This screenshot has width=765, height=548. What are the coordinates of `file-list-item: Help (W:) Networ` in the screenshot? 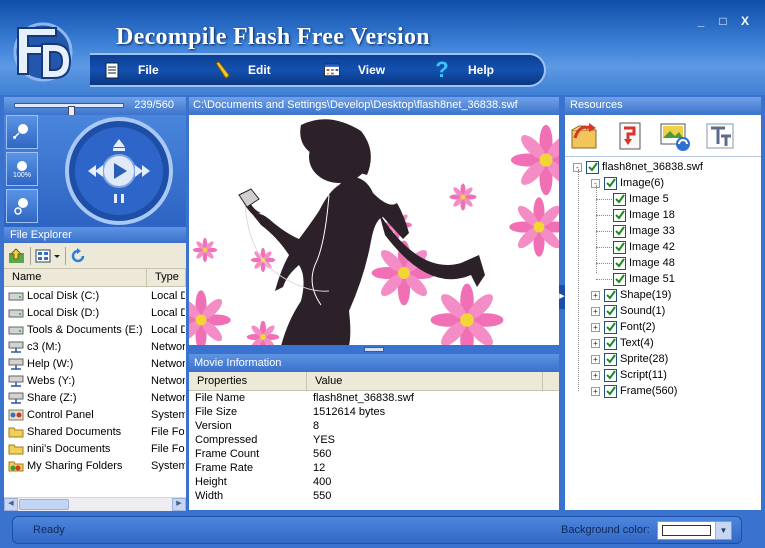 It's located at (95, 363).